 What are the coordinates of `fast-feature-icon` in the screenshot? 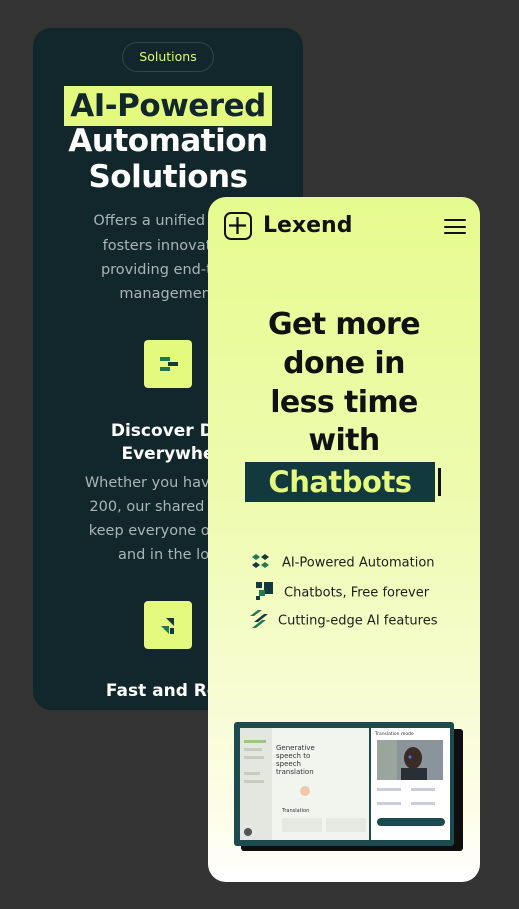 It's located at (168, 625).